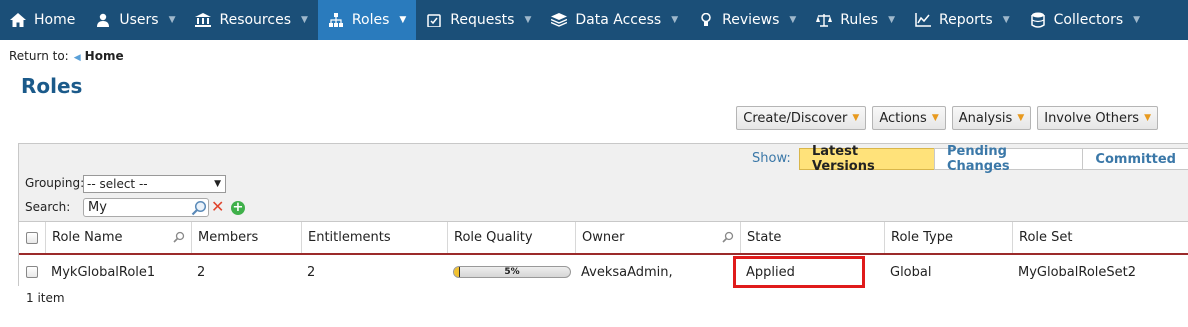  What do you see at coordinates (795, 118) in the screenshot?
I see `create-discover-label: Create/Discover` at bounding box center [795, 118].